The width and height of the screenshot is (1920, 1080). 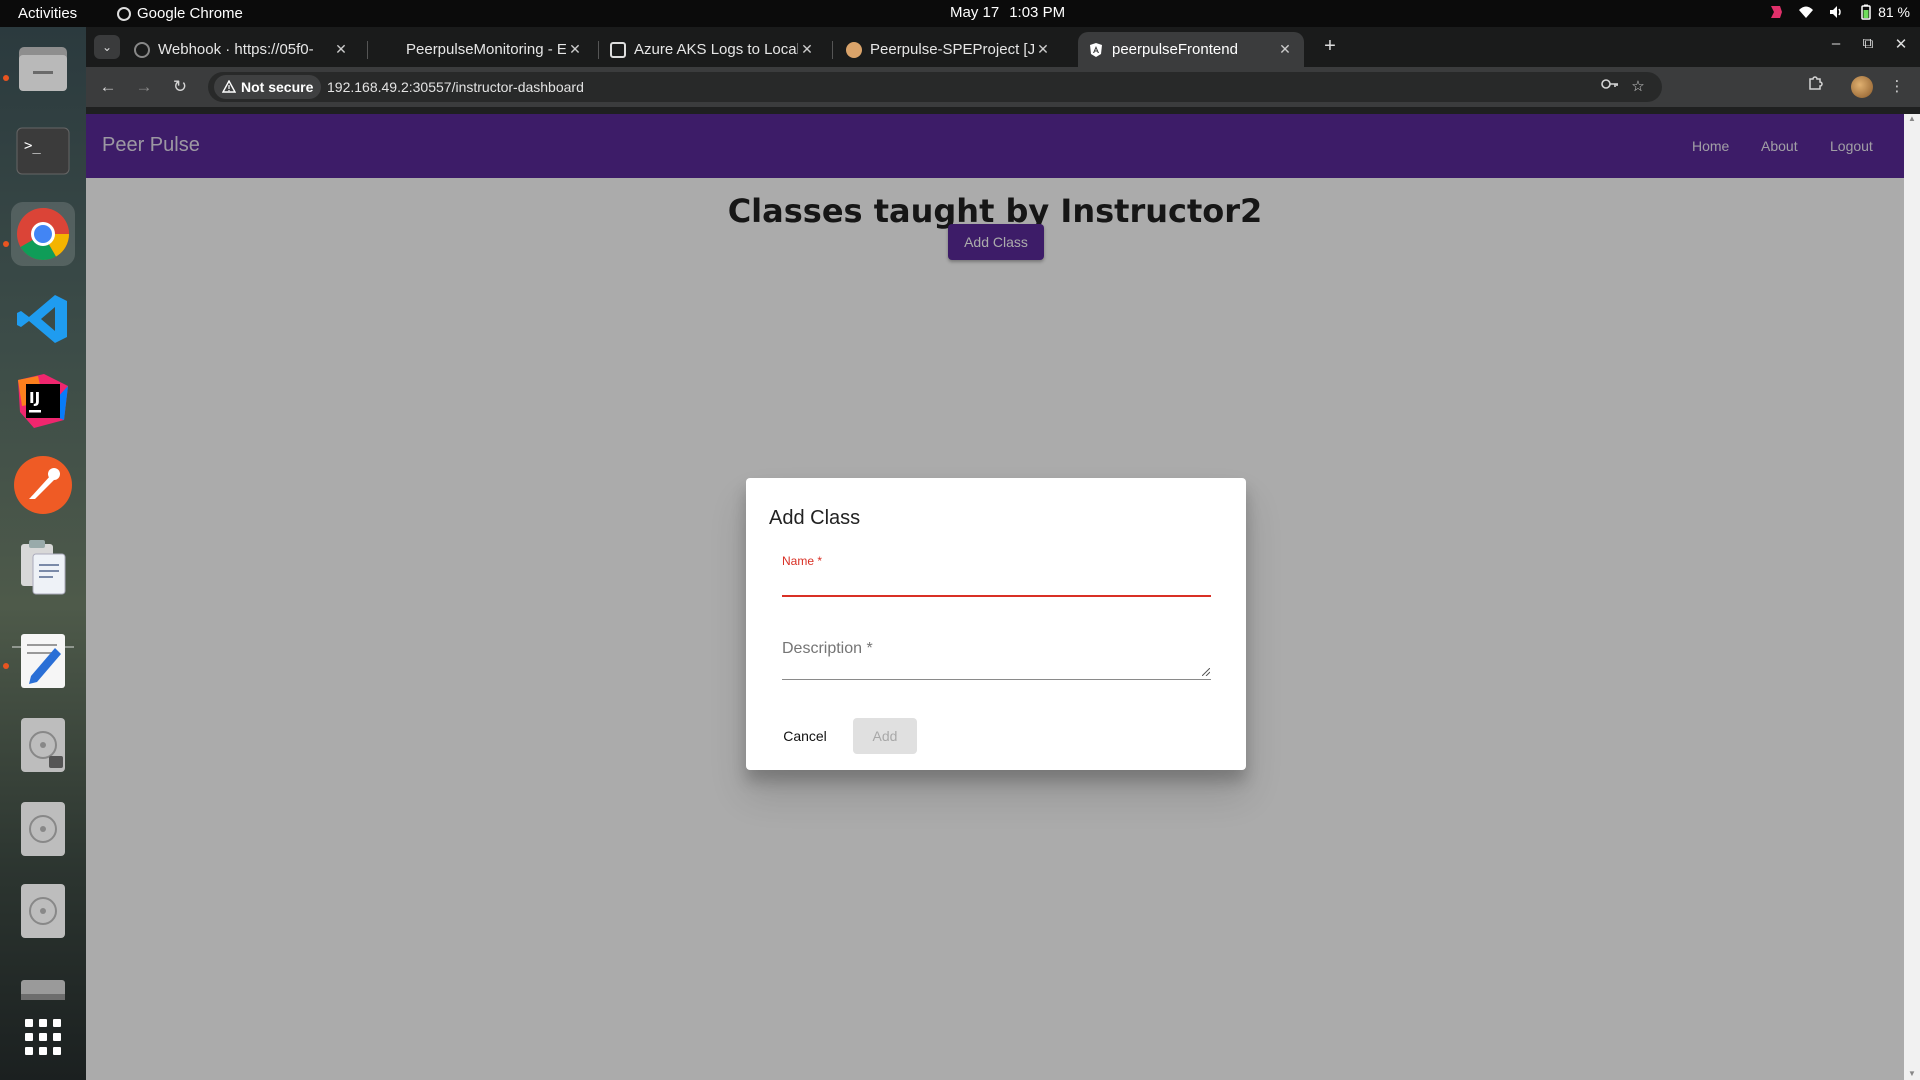 I want to click on tab-webhook: Webhook · https://05f0- ✕, so click(x=242, y=49).